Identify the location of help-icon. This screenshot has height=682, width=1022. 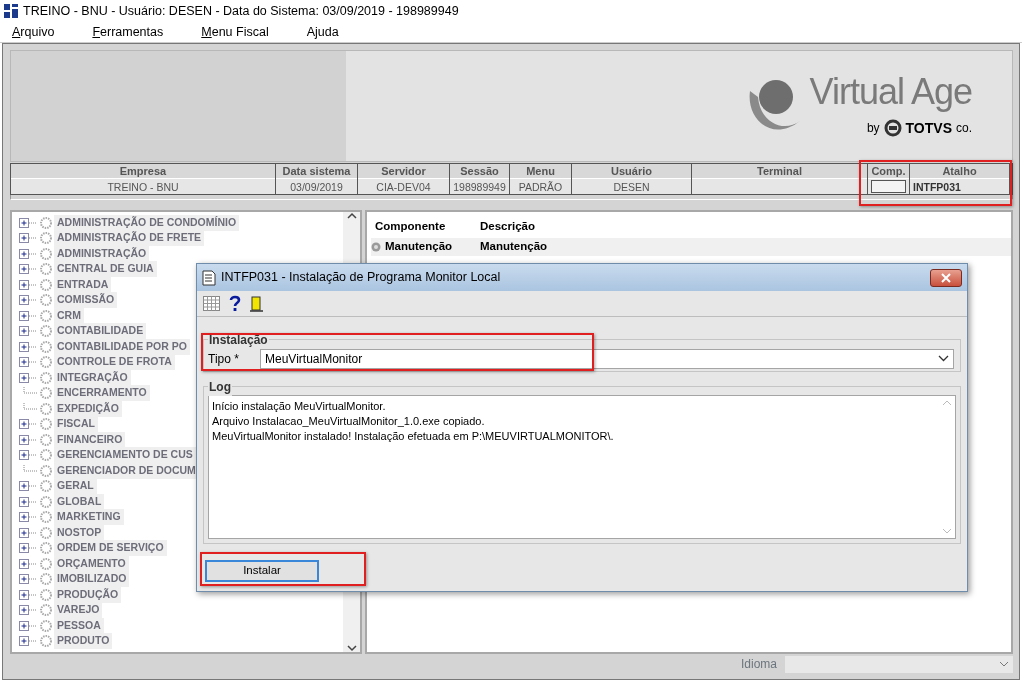
(235, 303).